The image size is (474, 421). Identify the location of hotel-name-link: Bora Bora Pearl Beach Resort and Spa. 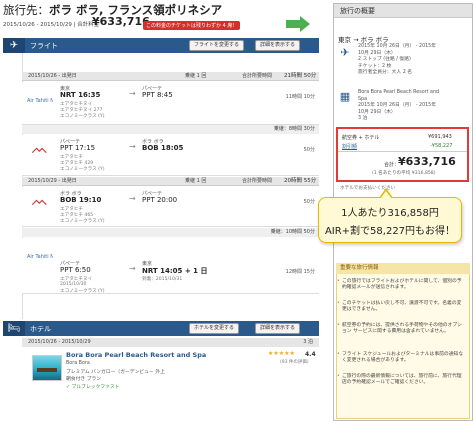
(136, 355).